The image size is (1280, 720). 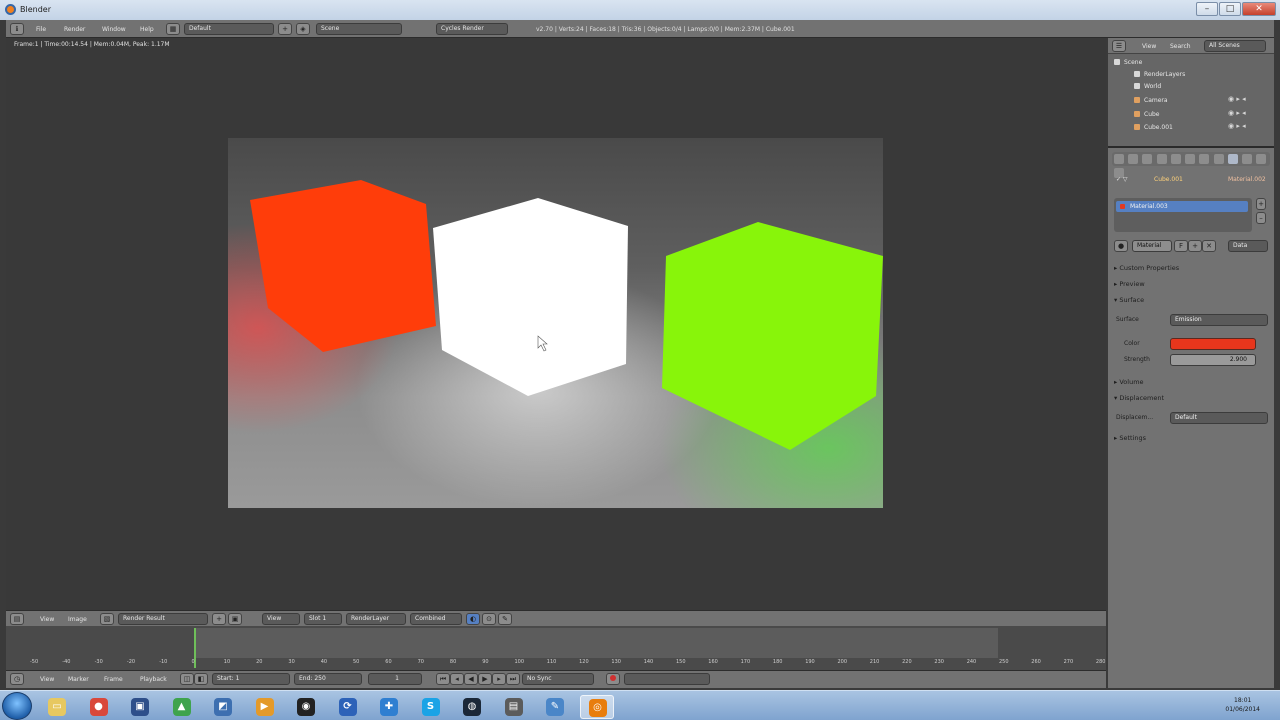 I want to click on menu-file: File, so click(x=41, y=29).